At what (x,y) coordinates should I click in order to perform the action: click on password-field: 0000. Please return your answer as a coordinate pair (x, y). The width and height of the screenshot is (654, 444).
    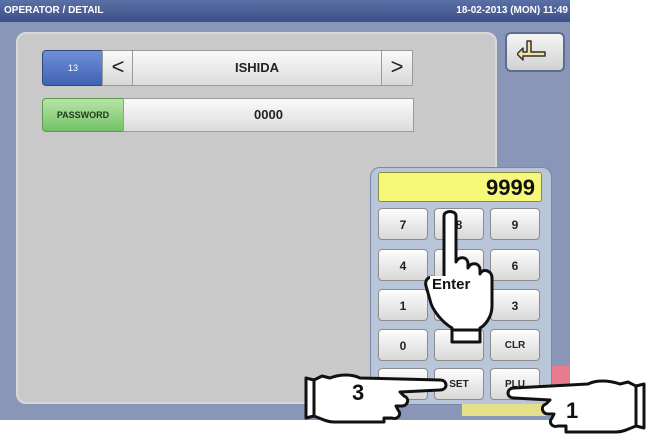
    Looking at the image, I should click on (268, 115).